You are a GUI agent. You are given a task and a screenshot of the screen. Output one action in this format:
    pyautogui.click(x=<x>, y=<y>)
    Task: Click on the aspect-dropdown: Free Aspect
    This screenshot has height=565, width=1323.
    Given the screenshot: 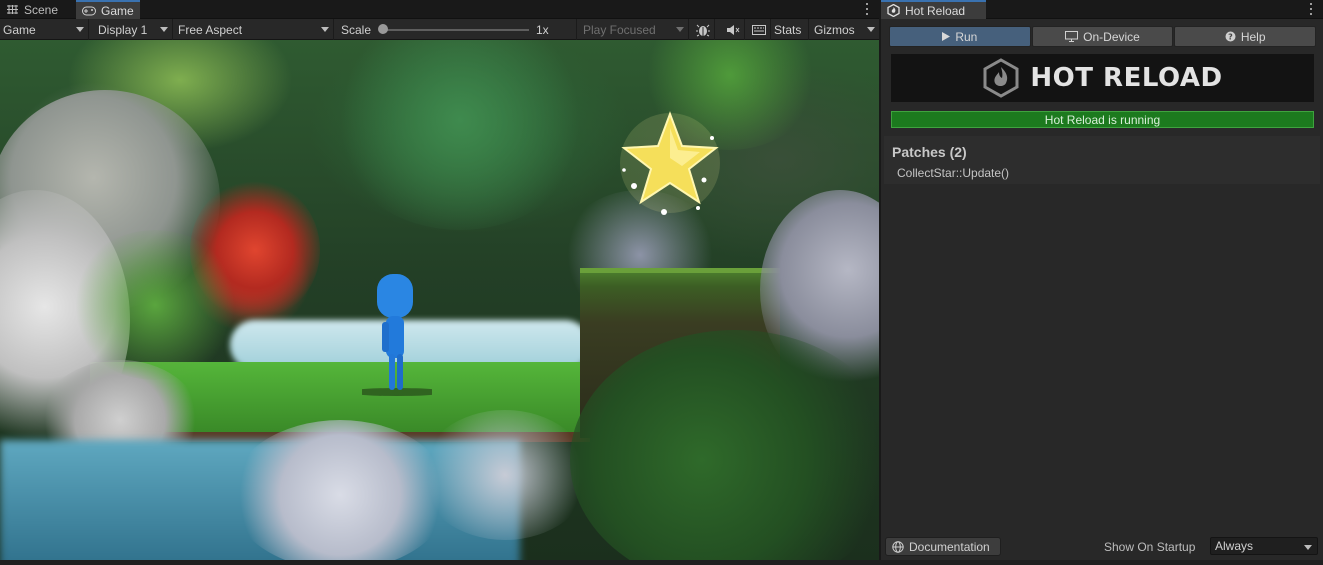 What is the action you would take?
    pyautogui.click(x=254, y=29)
    